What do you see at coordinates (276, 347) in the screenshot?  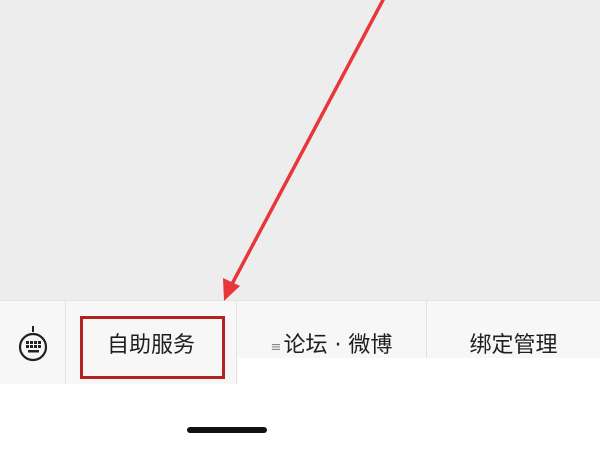 I see `list-icon: ≡` at bounding box center [276, 347].